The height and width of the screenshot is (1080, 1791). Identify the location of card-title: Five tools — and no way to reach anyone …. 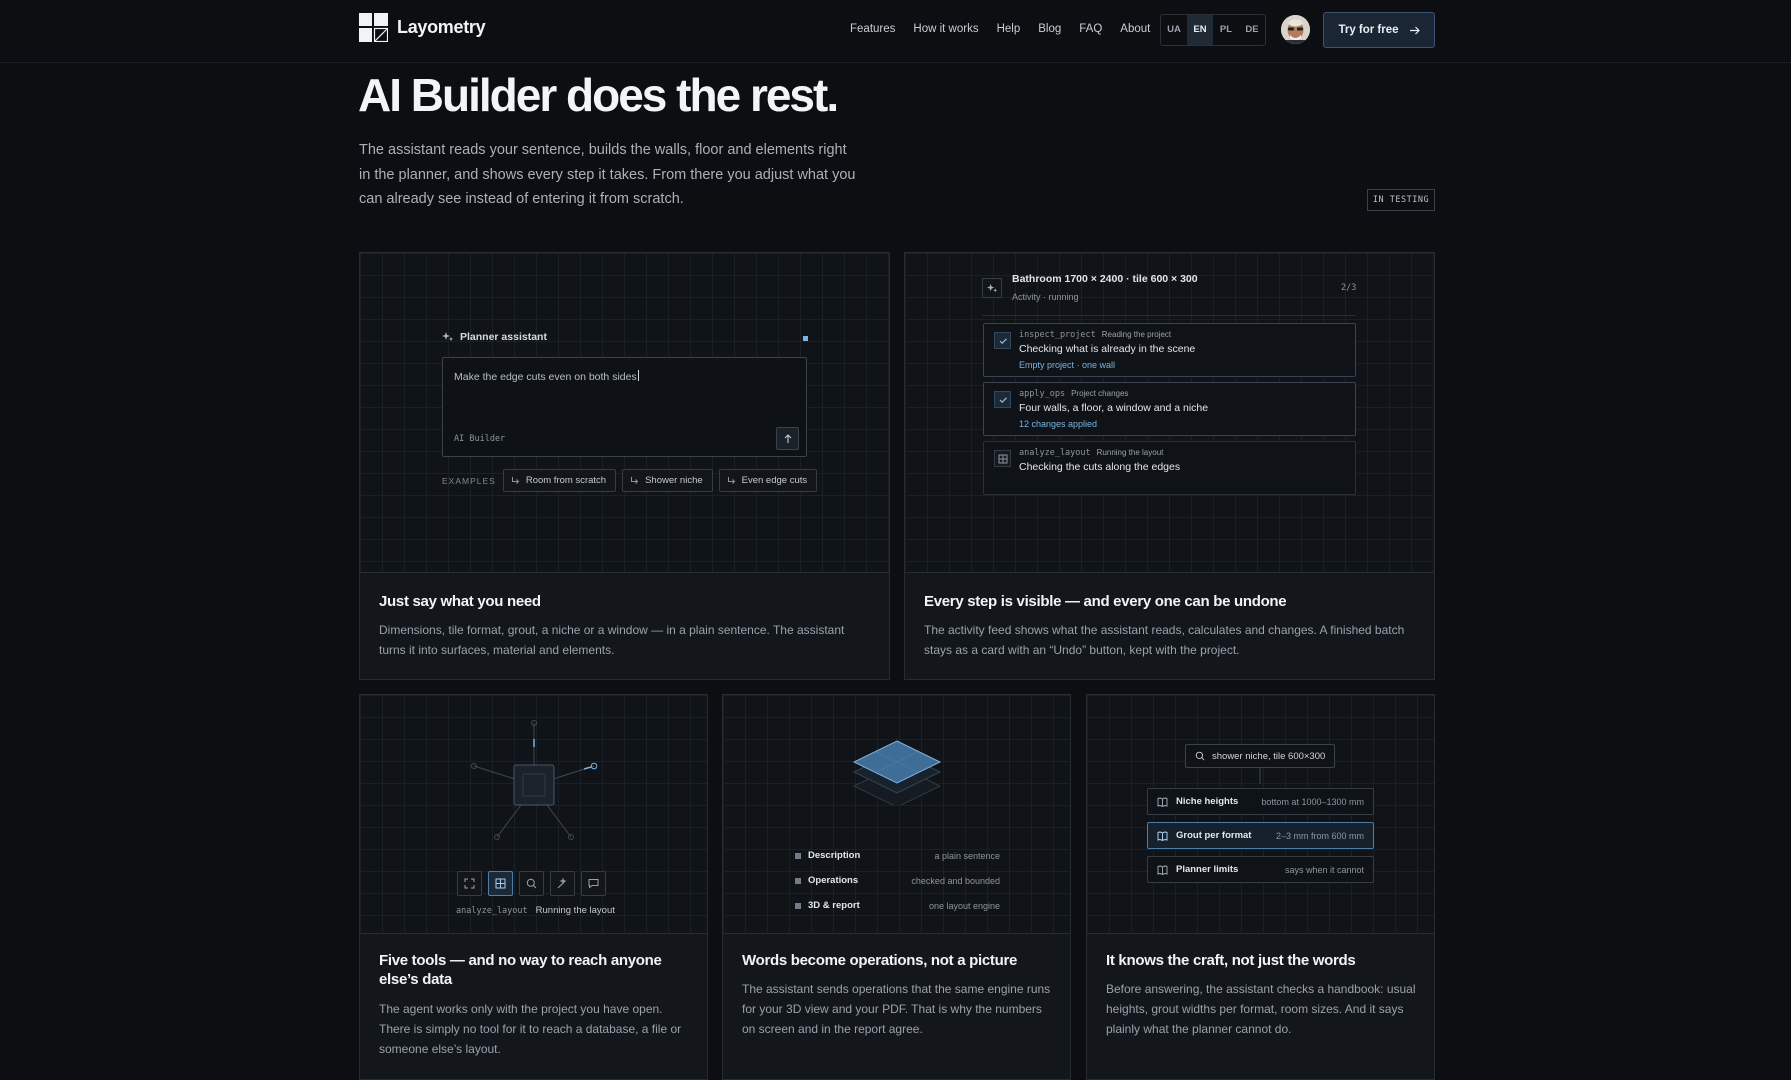
(520, 970).